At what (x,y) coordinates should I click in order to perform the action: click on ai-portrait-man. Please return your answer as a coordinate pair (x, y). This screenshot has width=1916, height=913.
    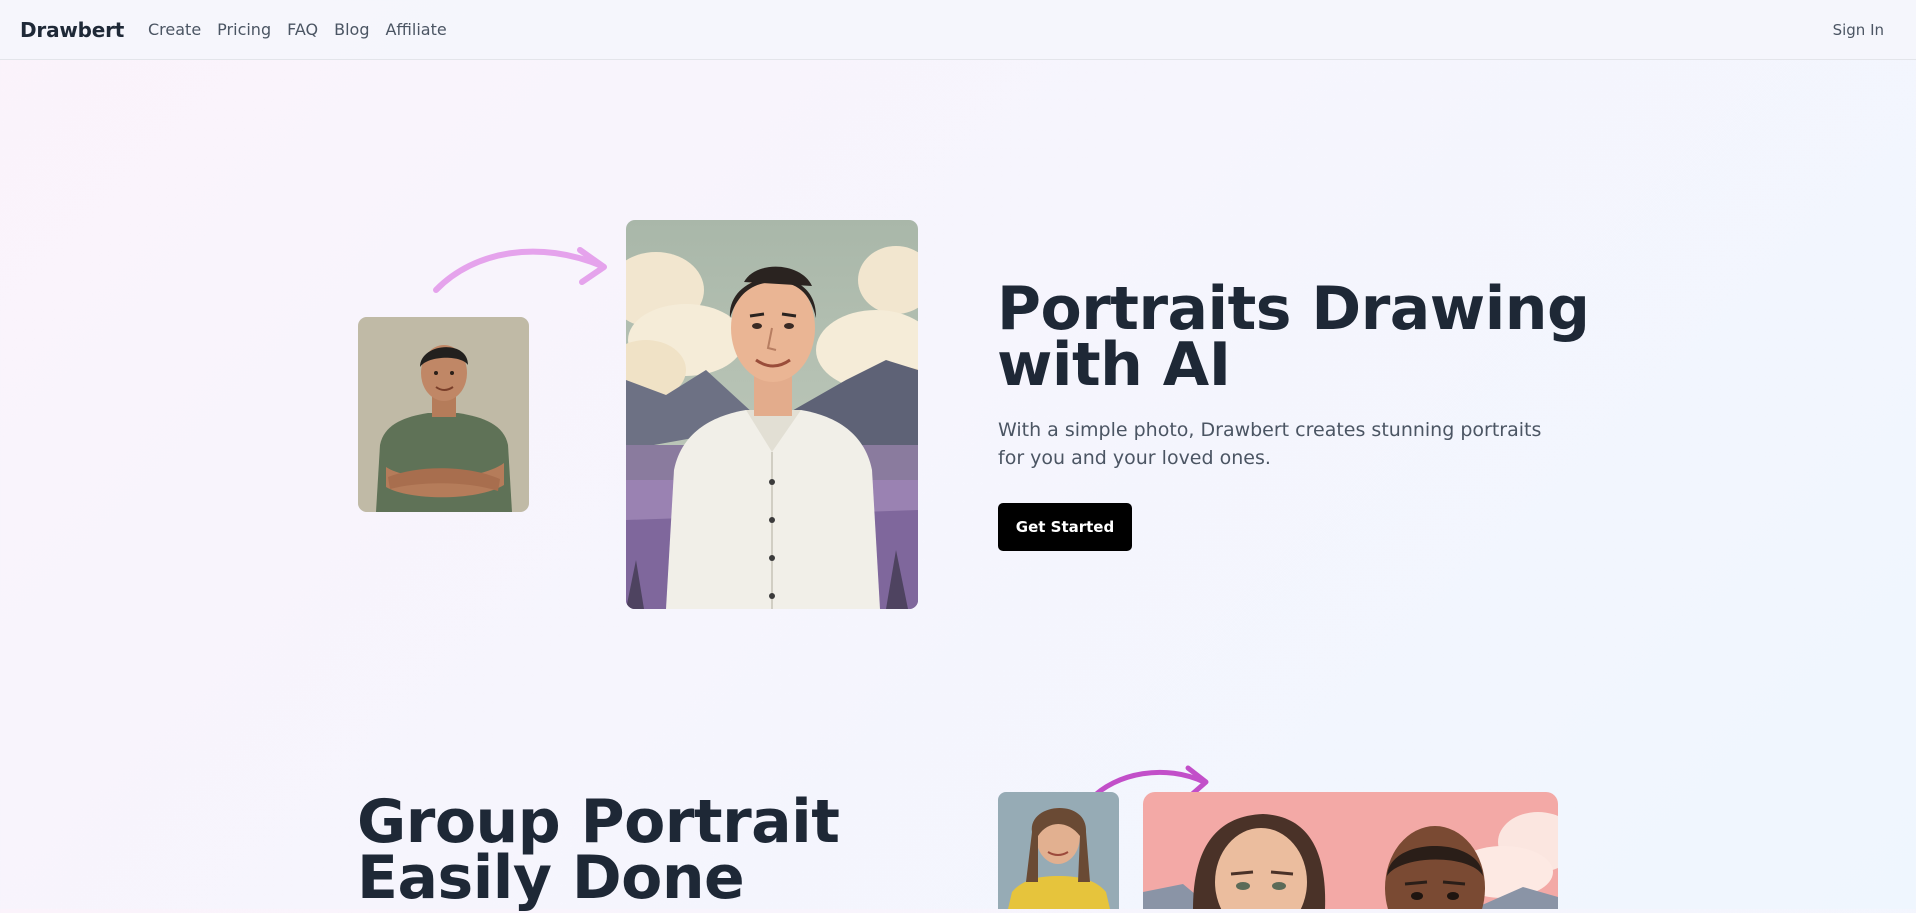
    Looking at the image, I should click on (772, 414).